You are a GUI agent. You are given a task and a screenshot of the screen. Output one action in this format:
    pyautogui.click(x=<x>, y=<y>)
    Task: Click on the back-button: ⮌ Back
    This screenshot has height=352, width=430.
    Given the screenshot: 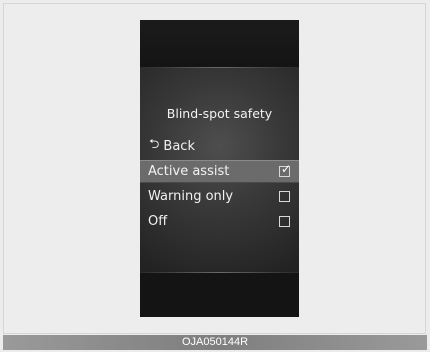 What is the action you would take?
    pyautogui.click(x=172, y=146)
    